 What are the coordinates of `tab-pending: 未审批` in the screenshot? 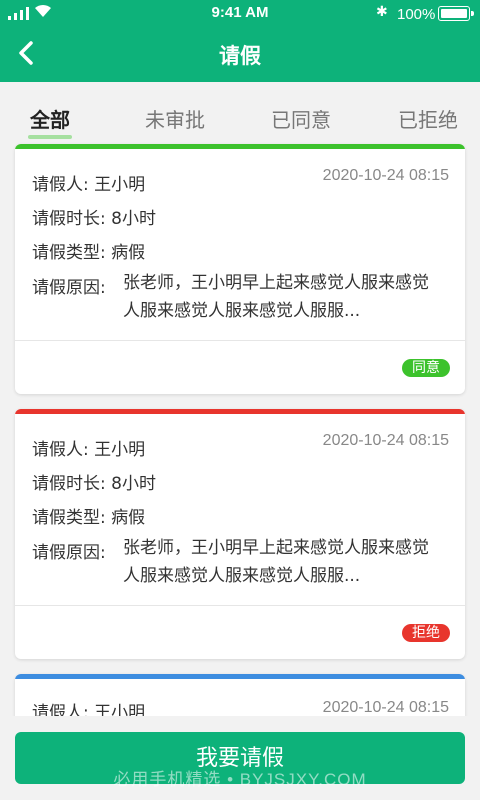 It's located at (175, 118).